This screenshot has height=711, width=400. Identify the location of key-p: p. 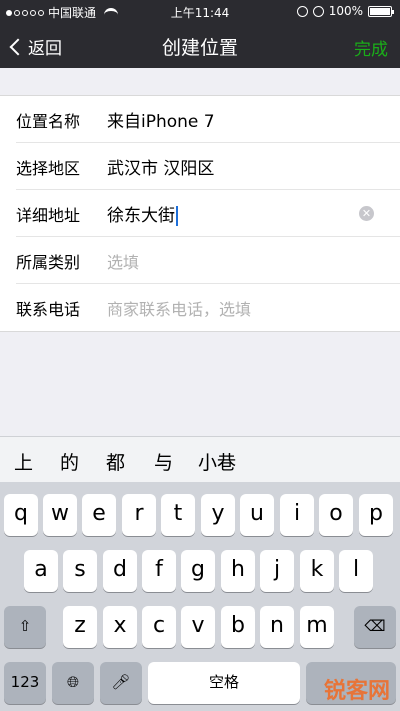
(376, 515).